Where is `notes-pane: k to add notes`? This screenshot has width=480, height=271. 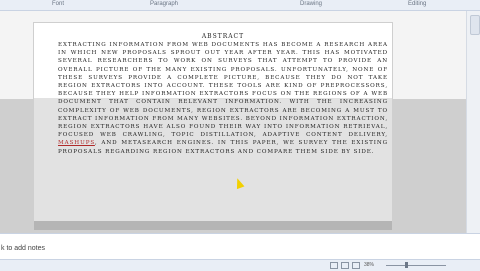
notes-pane: k to add notes is located at coordinates (240, 246).